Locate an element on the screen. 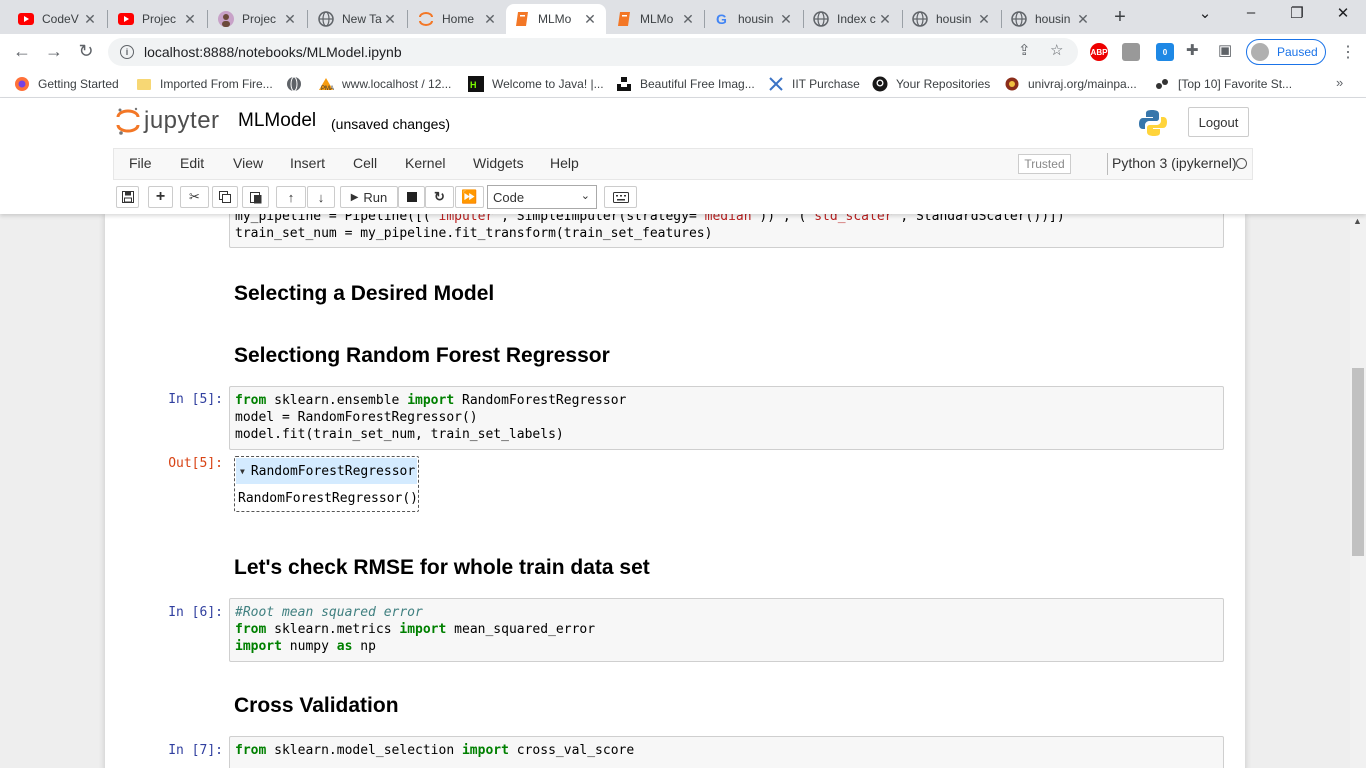 This screenshot has width=1366, height=768. menu-kernel: Kernel is located at coordinates (425, 163).